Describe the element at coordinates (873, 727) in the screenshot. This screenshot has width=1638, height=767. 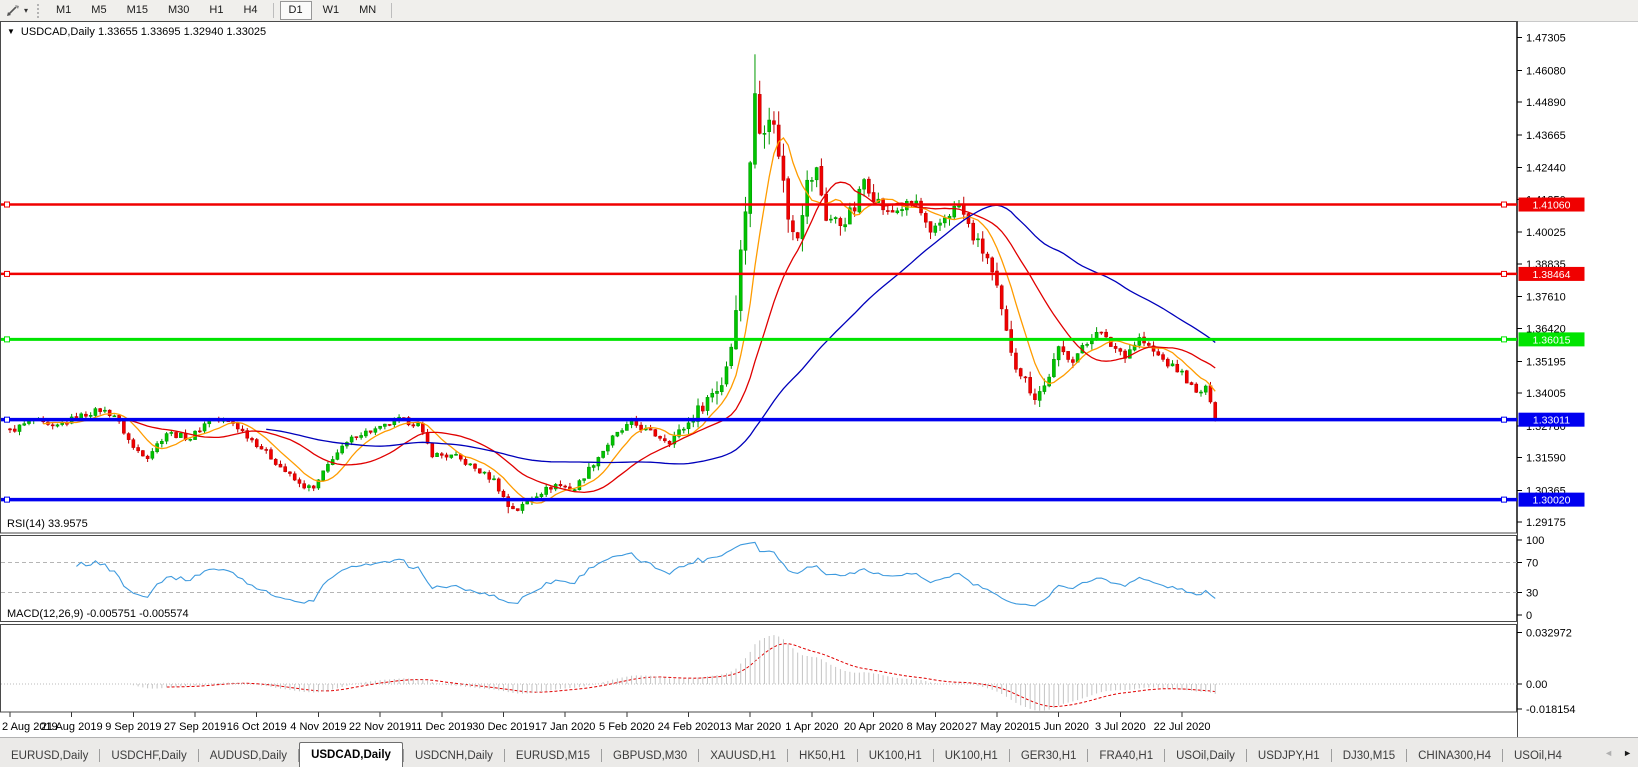
I see `svg-text: 20 Apr 2020` at that location.